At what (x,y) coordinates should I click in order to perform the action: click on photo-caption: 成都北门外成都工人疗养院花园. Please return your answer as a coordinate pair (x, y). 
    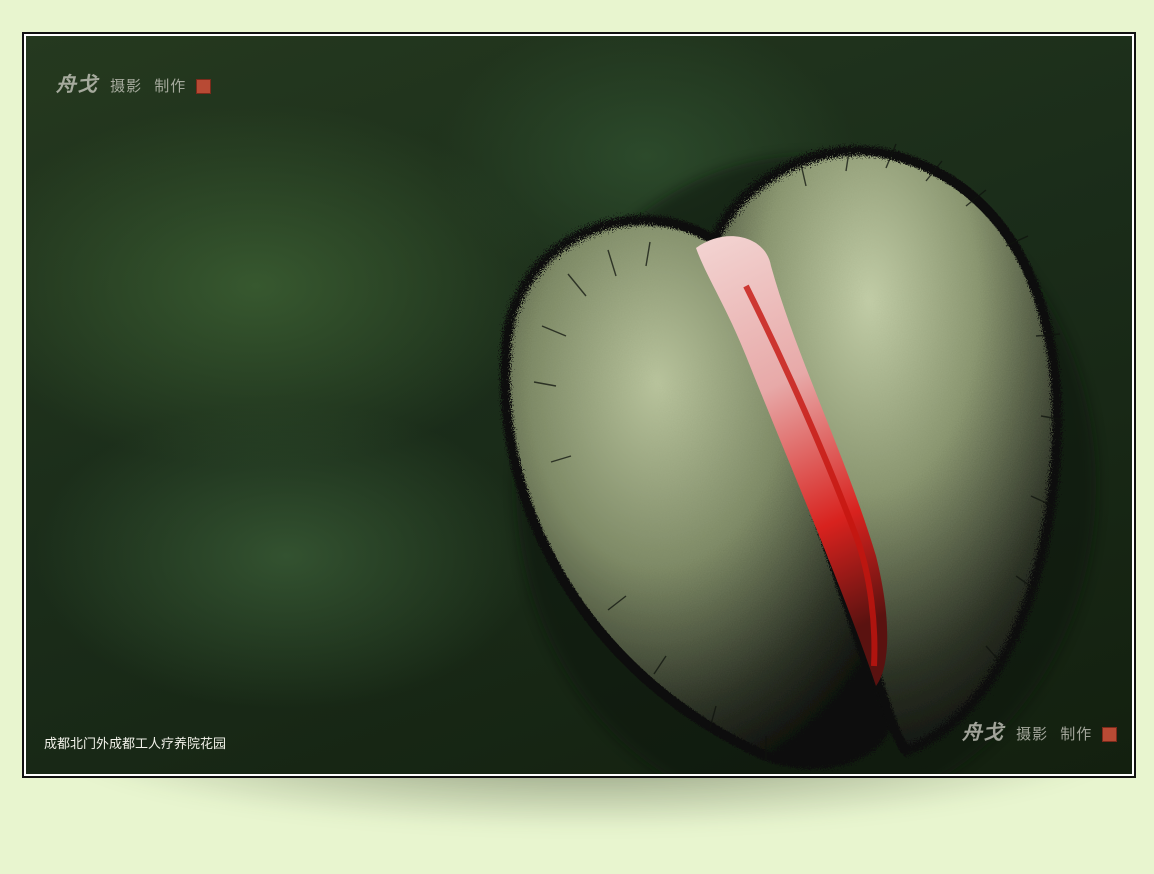
    Looking at the image, I should click on (135, 744).